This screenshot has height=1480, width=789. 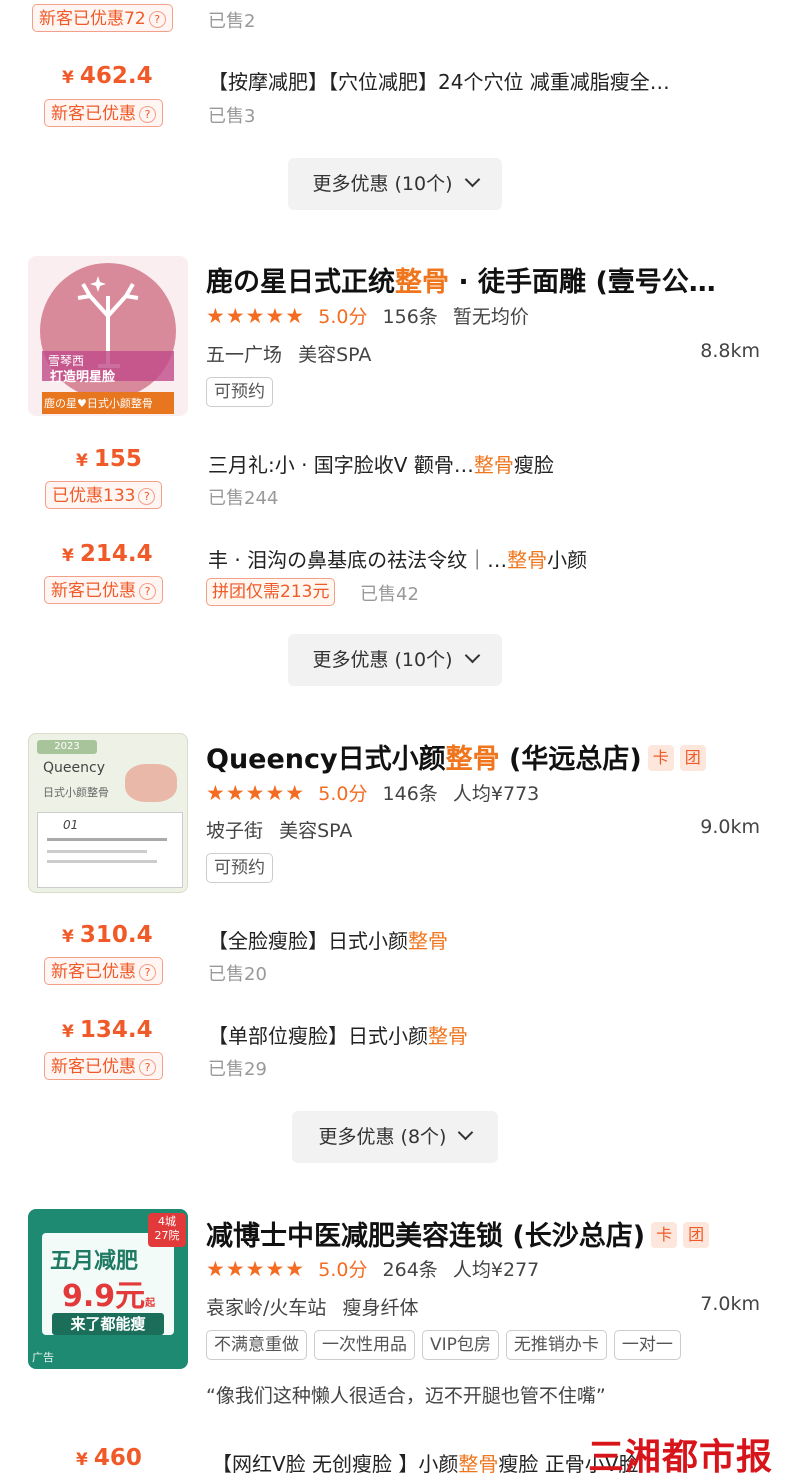 I want to click on thumb-text: 2023, so click(x=67, y=747).